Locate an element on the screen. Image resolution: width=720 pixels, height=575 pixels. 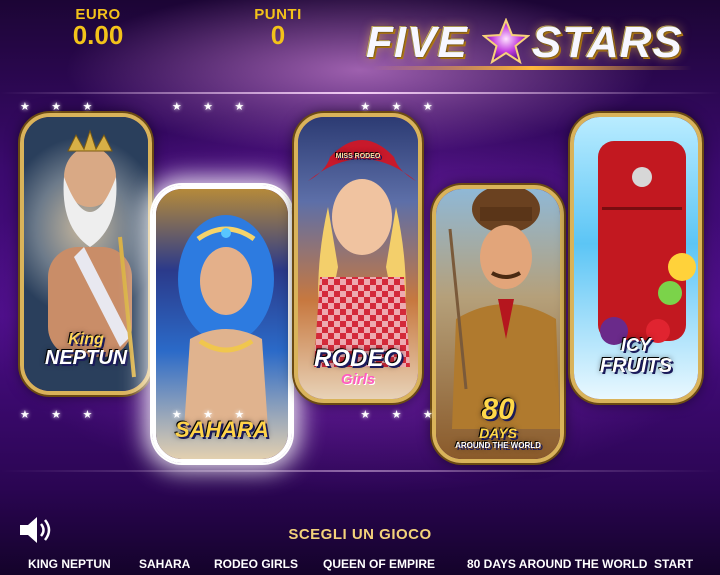
king-neptun-title-line2: NEPTUN is located at coordinates (86, 358).